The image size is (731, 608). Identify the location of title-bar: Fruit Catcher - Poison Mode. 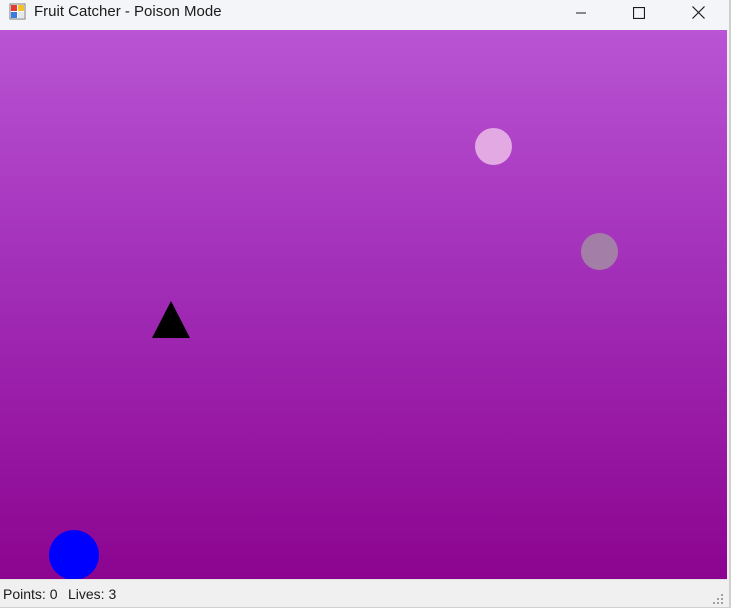
(364, 15).